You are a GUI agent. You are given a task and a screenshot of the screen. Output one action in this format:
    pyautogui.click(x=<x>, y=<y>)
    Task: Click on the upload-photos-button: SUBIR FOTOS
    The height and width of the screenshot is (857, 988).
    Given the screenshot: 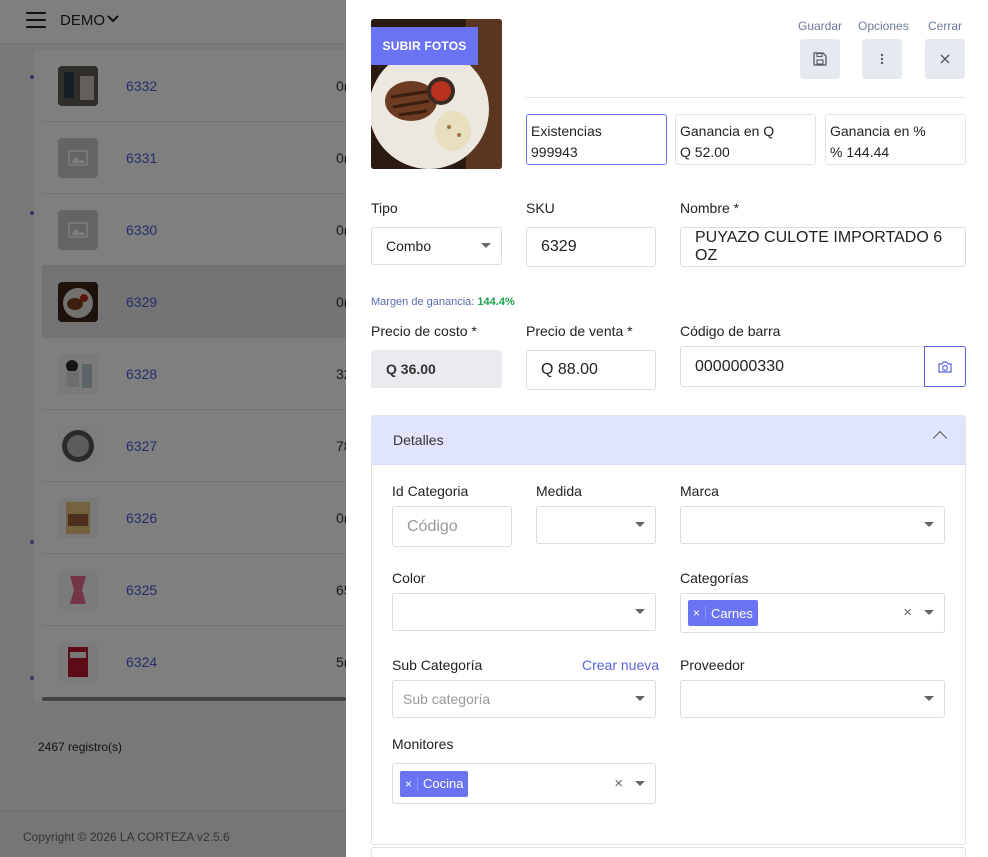 What is the action you would take?
    pyautogui.click(x=424, y=46)
    